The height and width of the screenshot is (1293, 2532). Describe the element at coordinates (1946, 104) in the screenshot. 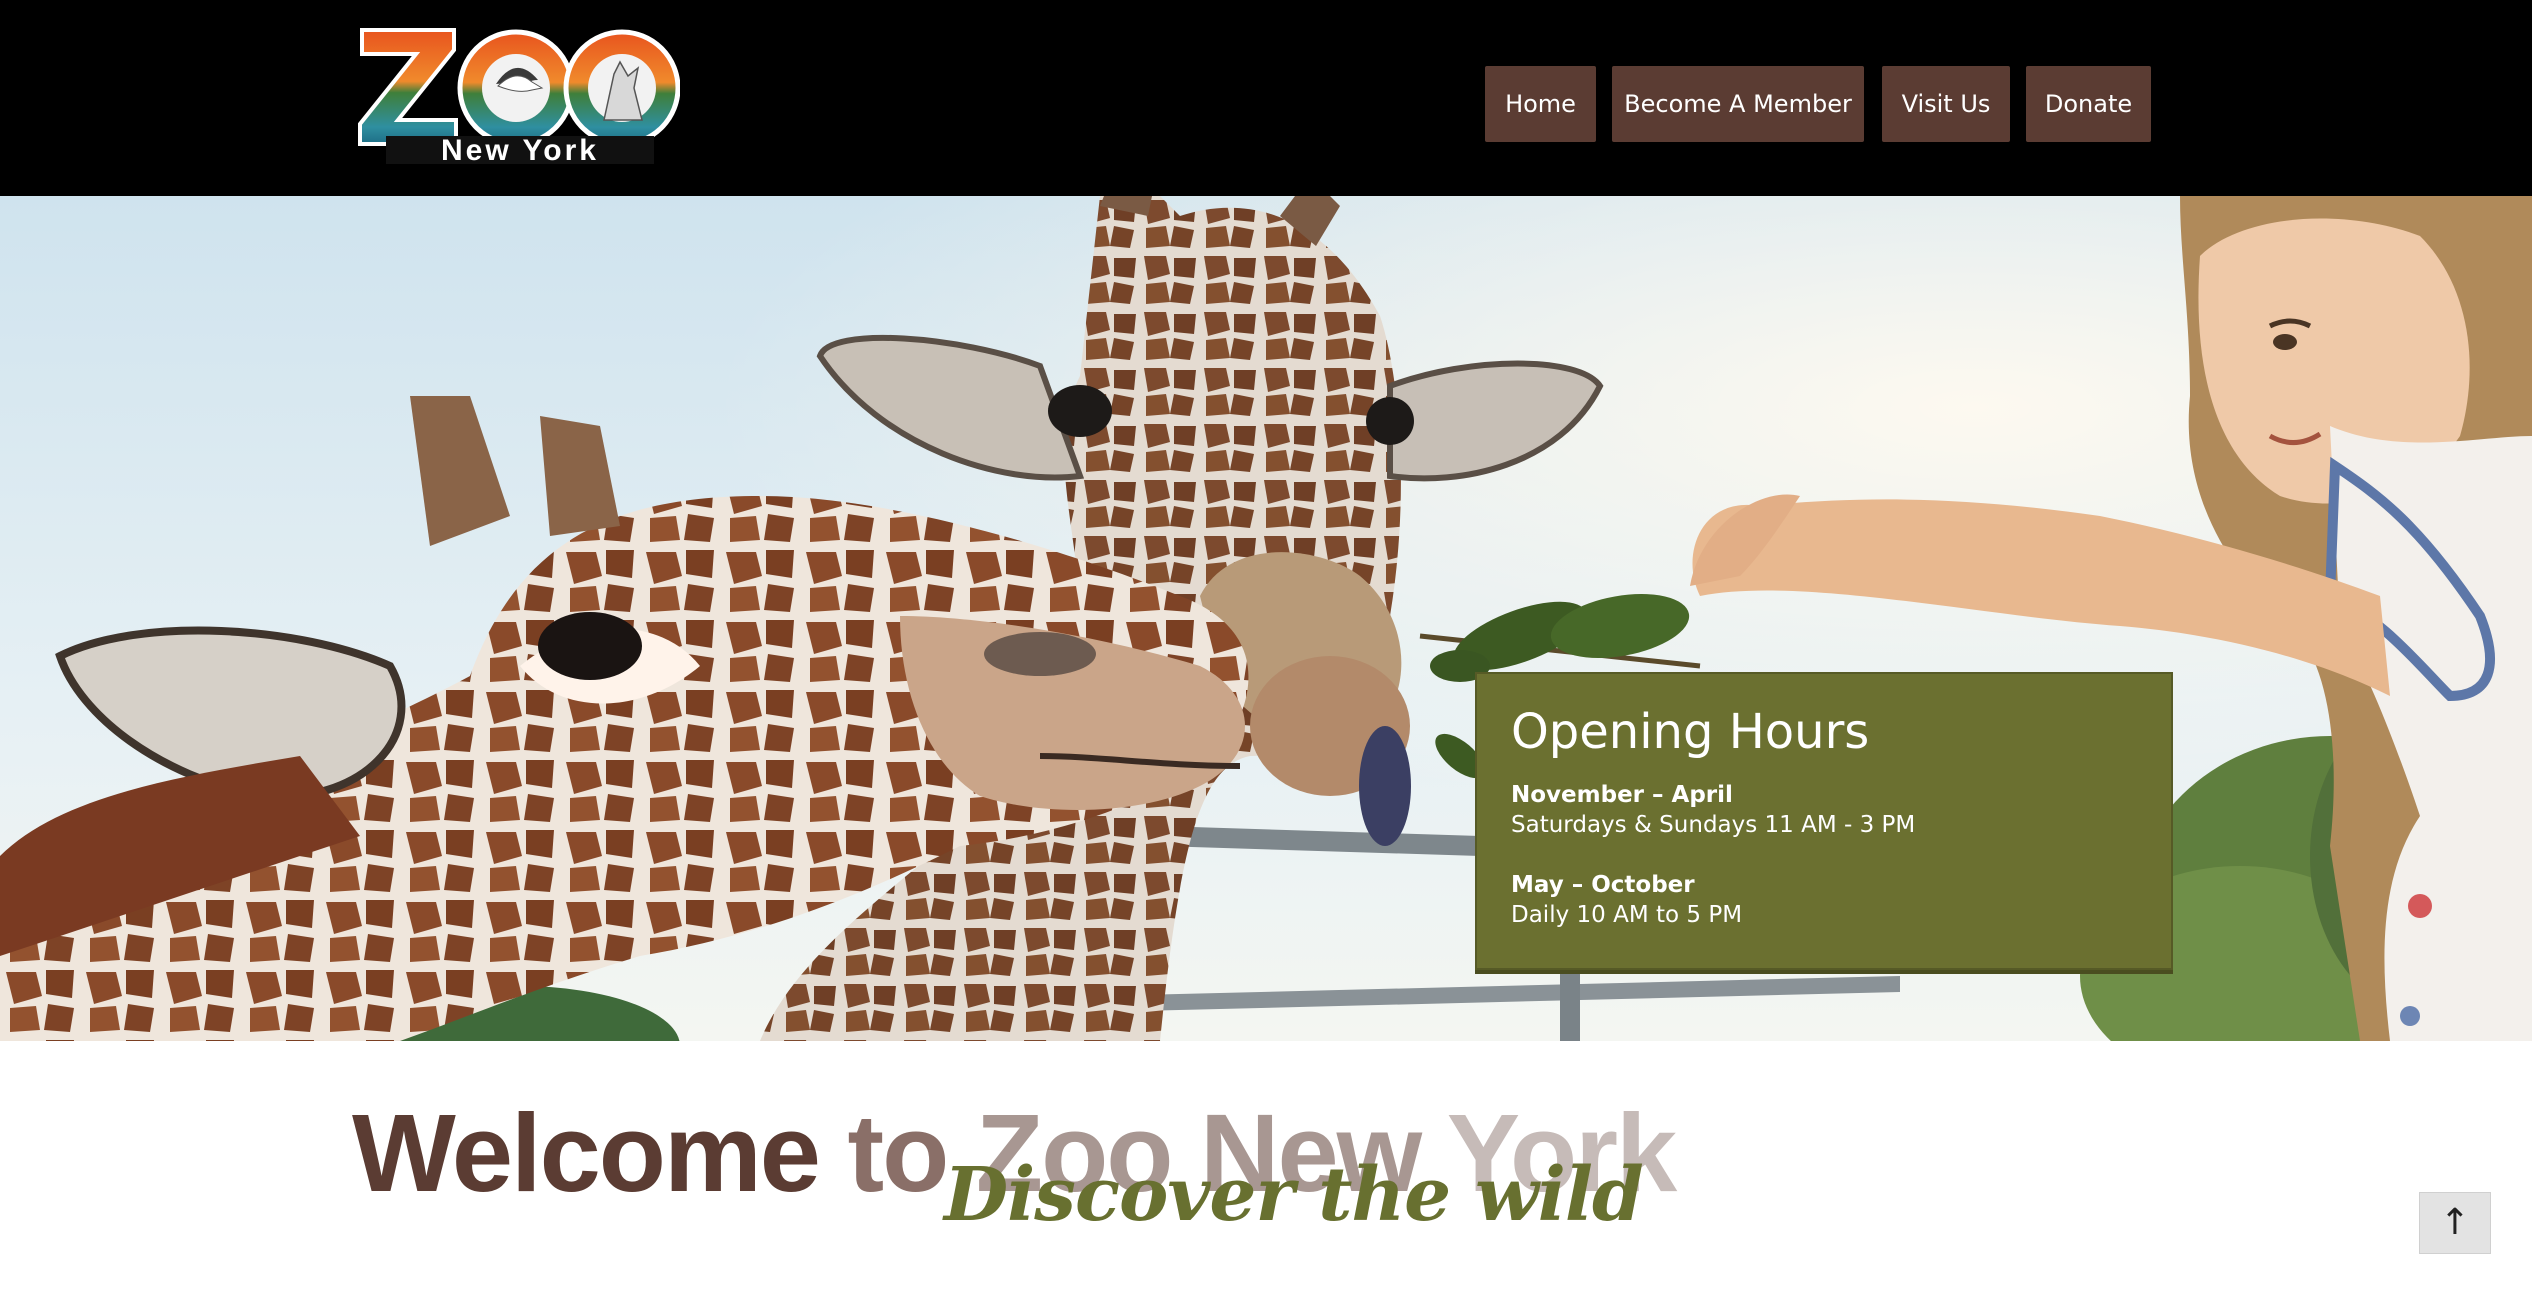

I see `nav-visit-us-button: Visit Us` at that location.